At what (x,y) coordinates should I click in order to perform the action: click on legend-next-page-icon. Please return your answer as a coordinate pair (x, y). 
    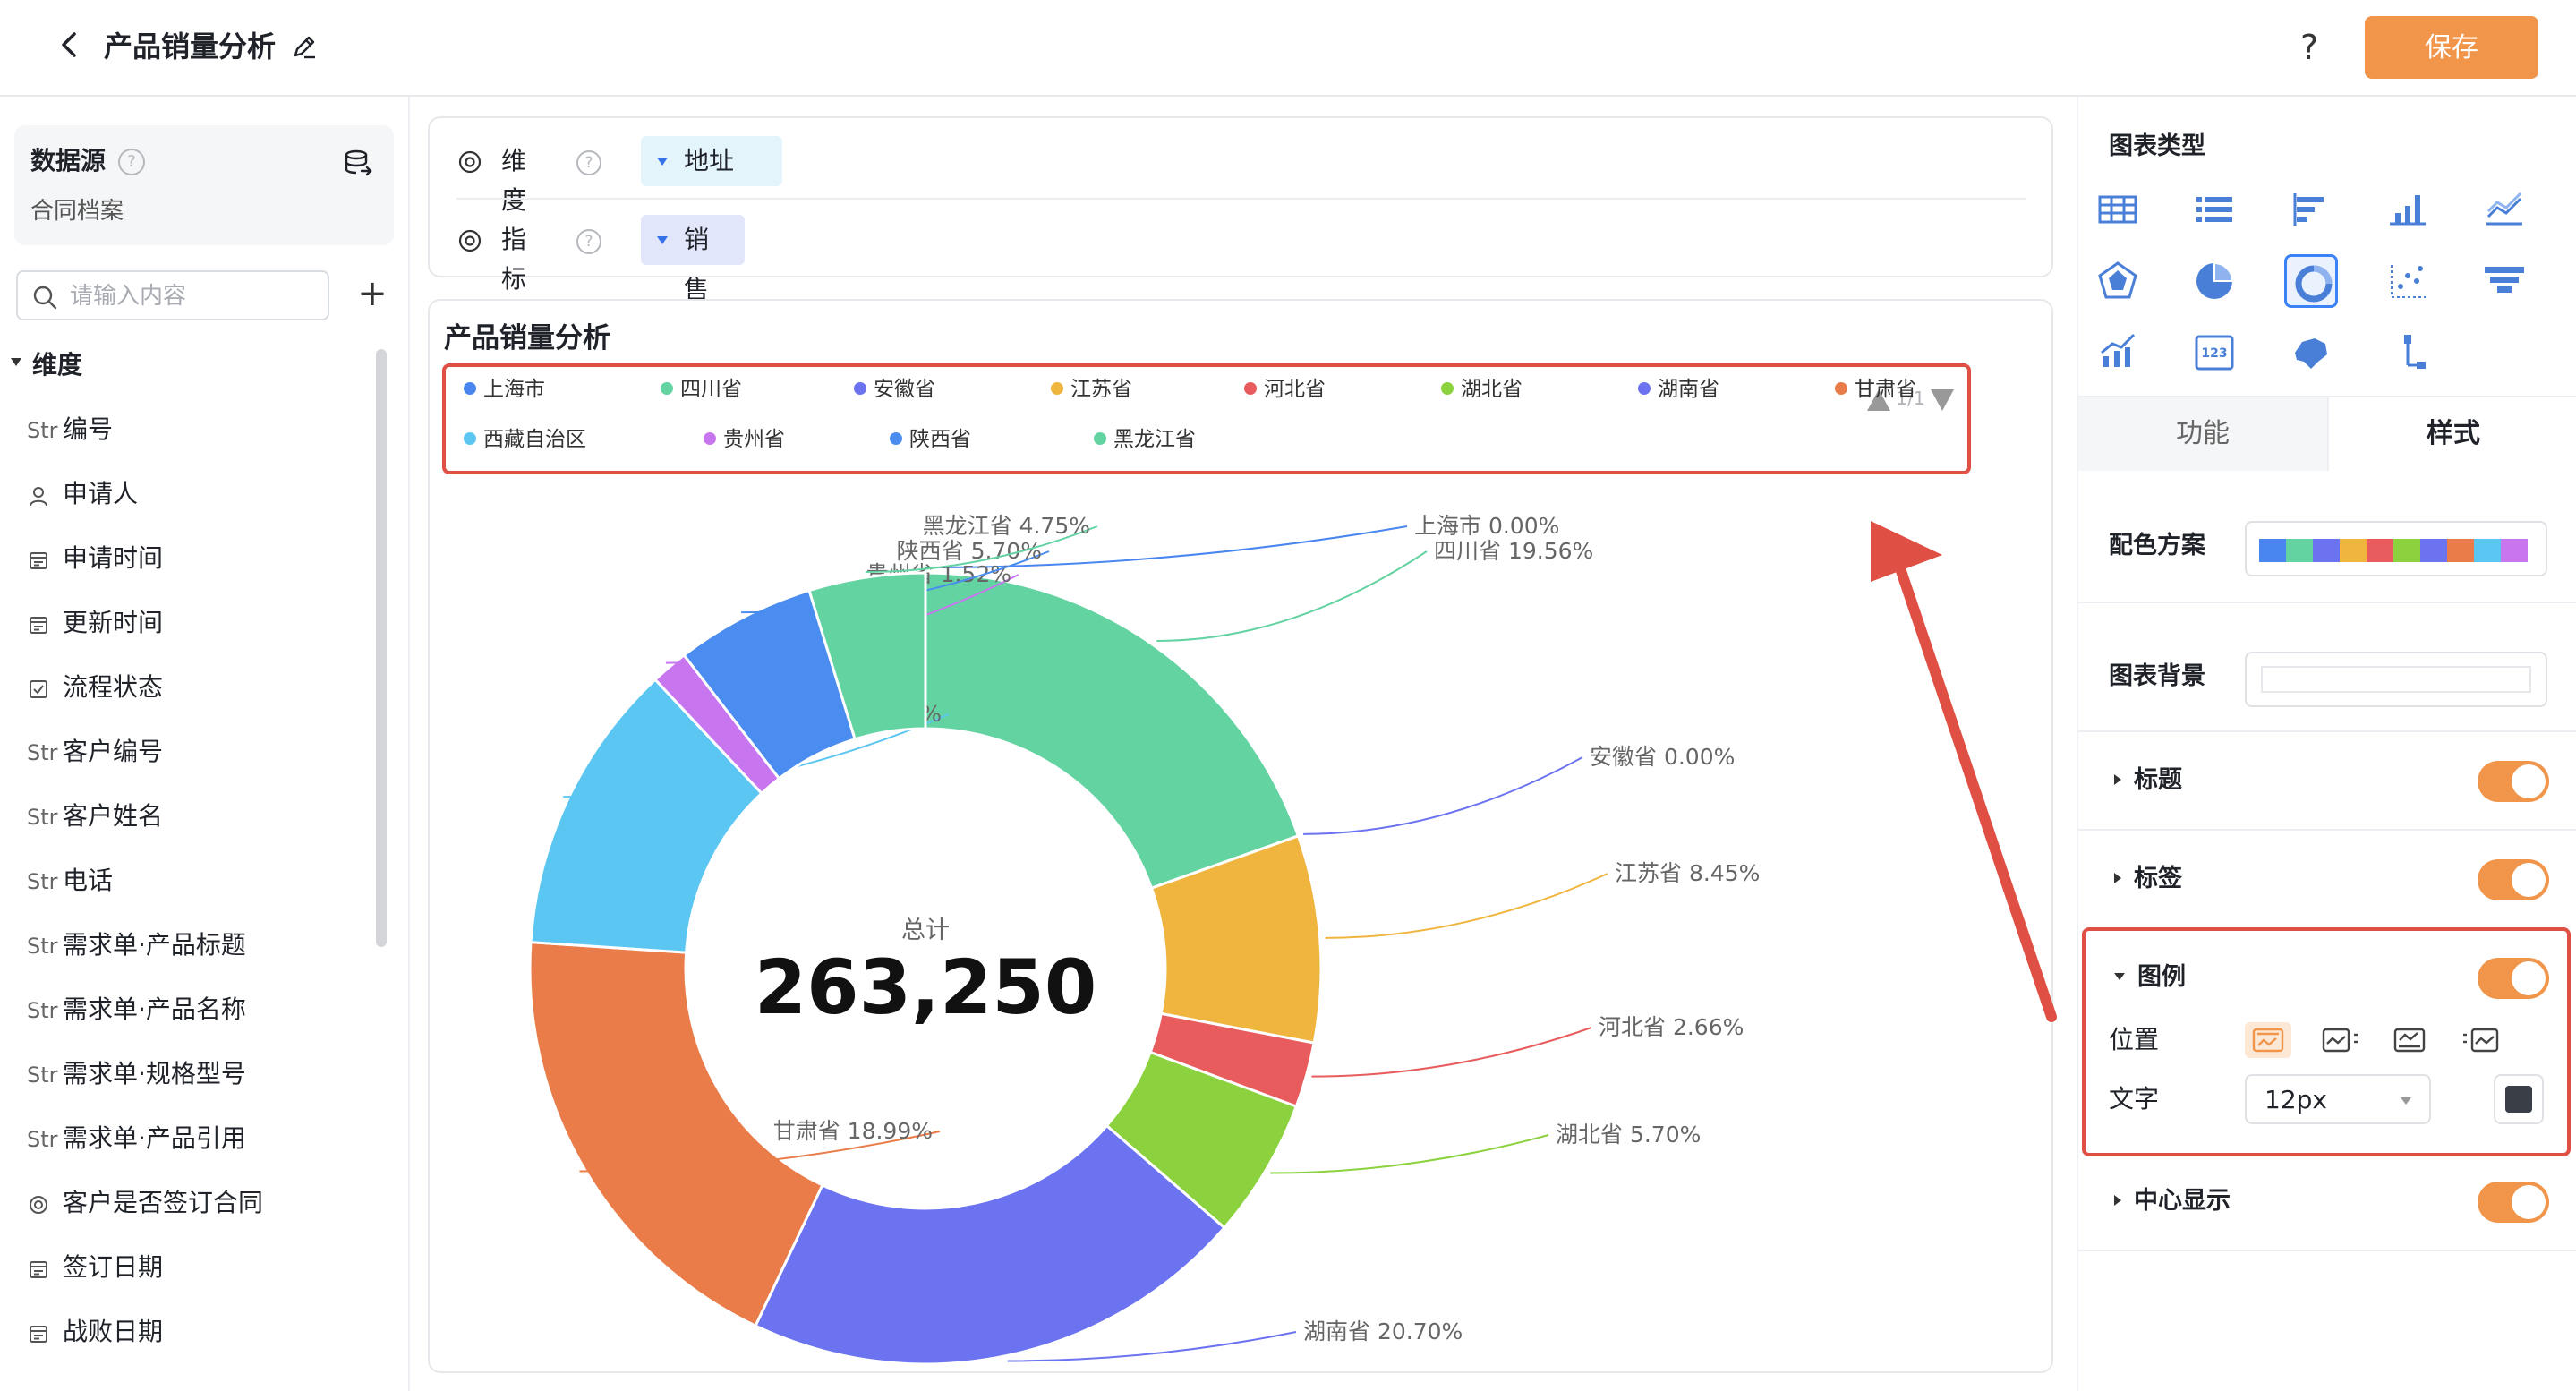
    Looking at the image, I should click on (1942, 399).